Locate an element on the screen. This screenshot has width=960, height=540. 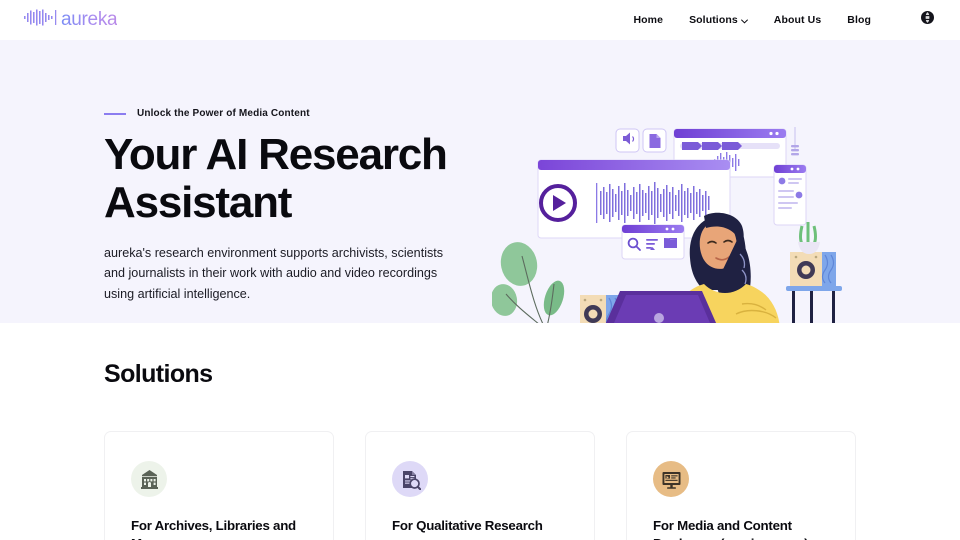
side-table-with-speaker is located at coordinates (814, 272).